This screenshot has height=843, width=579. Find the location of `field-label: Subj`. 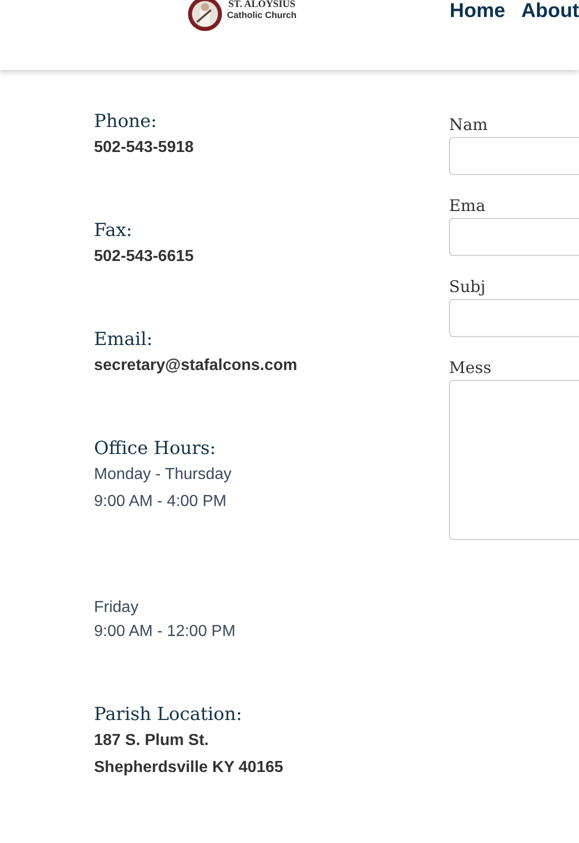

field-label: Subj is located at coordinates (467, 287).